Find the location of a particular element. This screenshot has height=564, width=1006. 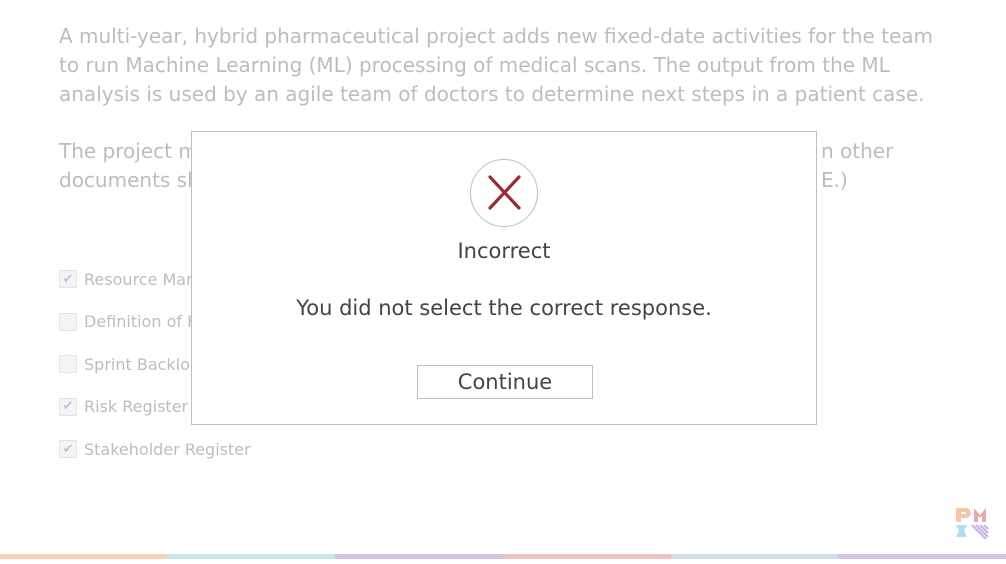

option-label: Risk Register is located at coordinates (136, 407).